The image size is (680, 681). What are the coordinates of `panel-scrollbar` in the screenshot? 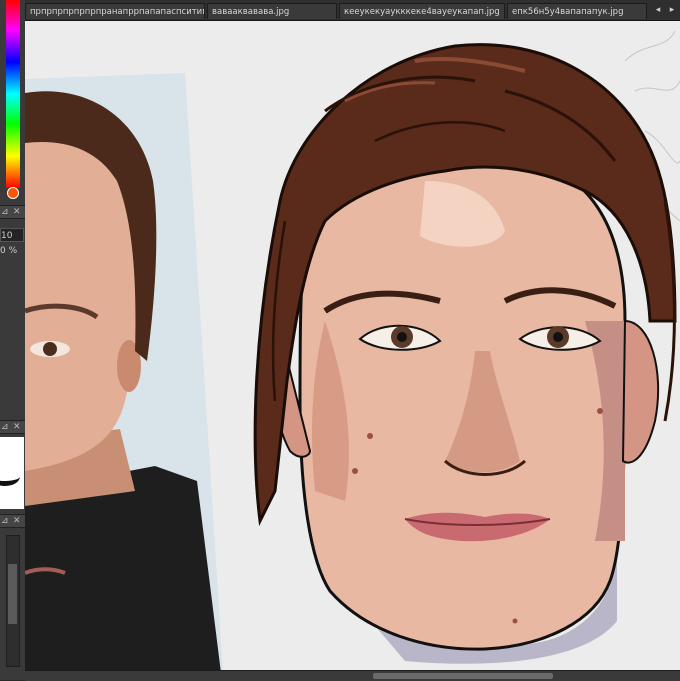 It's located at (13, 601).